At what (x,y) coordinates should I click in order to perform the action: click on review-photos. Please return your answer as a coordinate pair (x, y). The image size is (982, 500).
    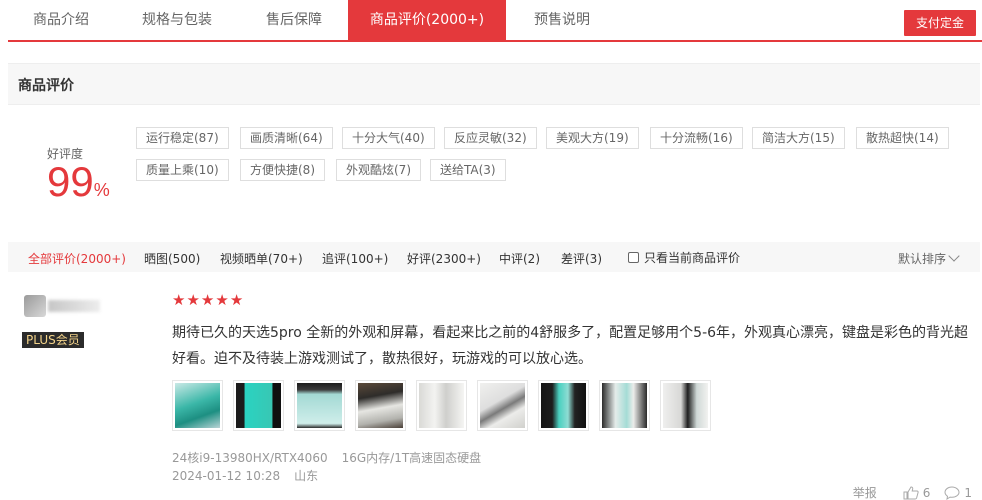
    Looking at the image, I should click on (441, 405).